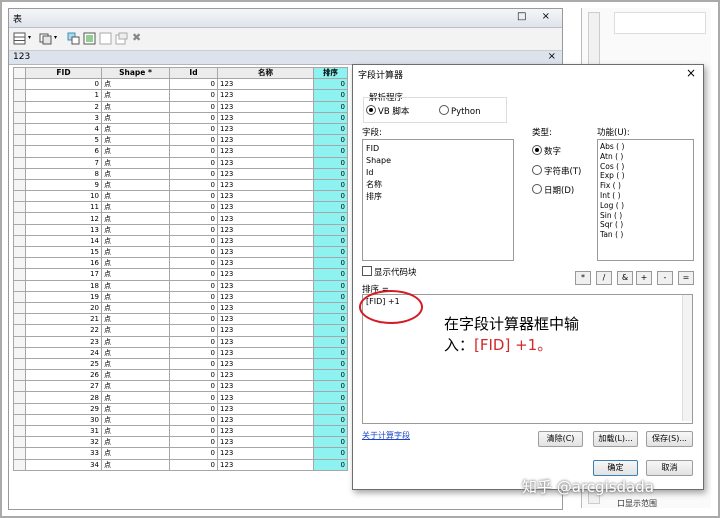  I want to click on cell-fid: 13, so click(63, 229).